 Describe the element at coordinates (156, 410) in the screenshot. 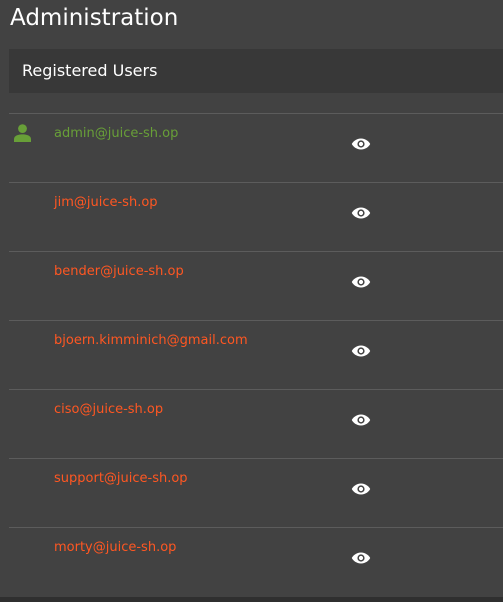

I see `user-email-link: ciso@juice-sh.op` at that location.